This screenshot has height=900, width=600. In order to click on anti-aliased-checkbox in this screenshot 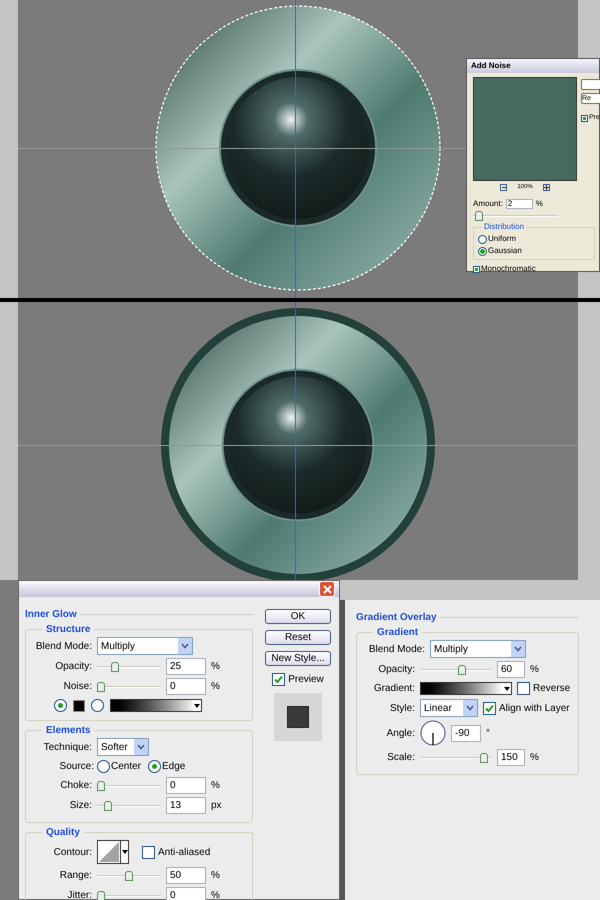, I will do `click(148, 852)`.